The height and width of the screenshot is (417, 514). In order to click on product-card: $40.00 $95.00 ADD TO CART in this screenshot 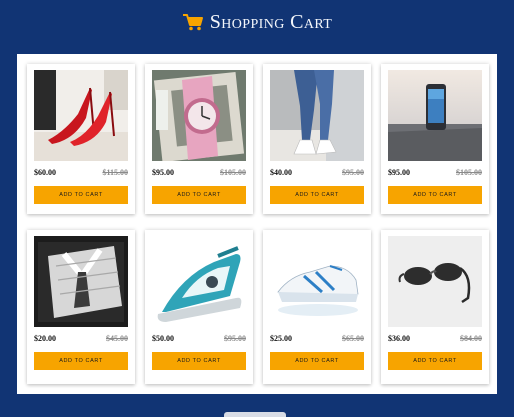, I will do `click(317, 139)`.